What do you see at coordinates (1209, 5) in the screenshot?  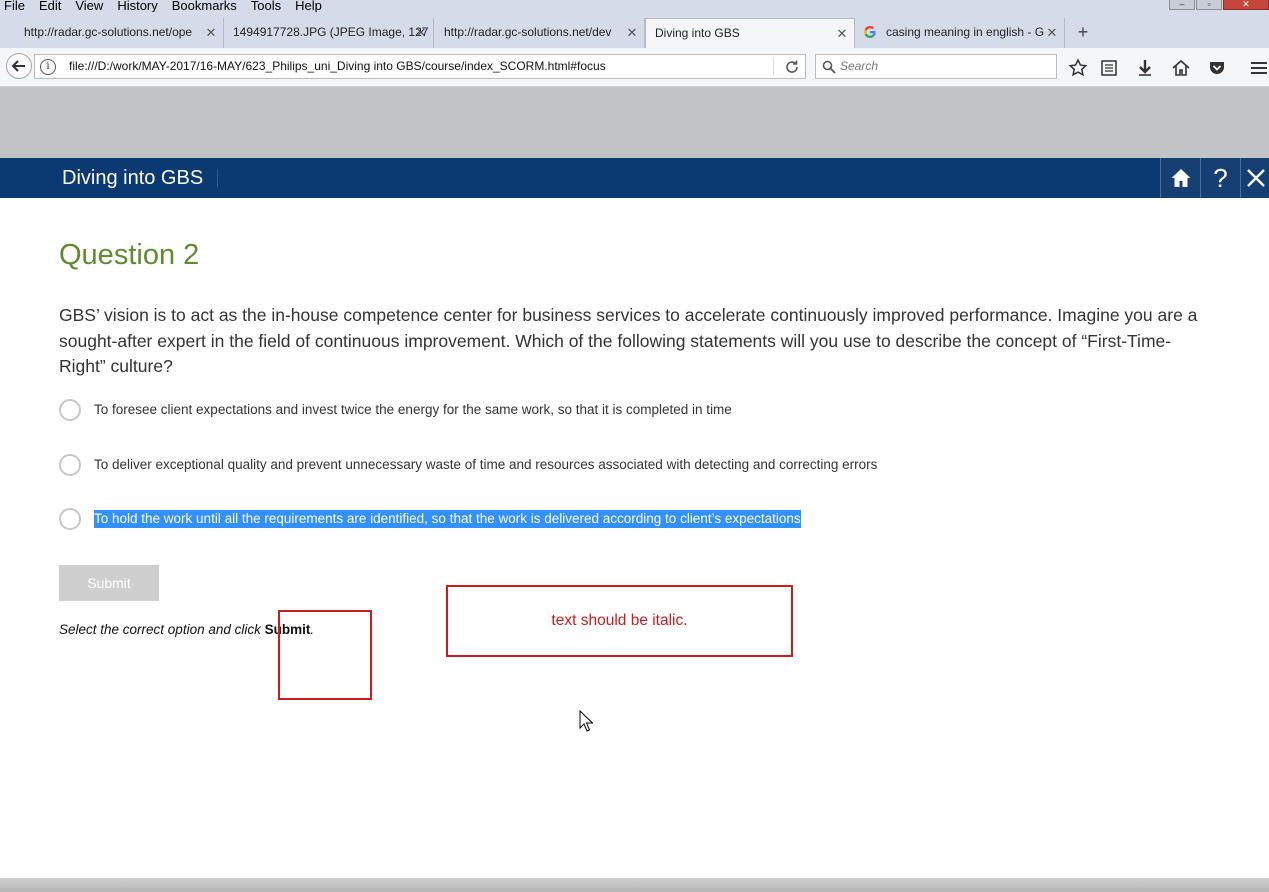 I see `maximize-button: ▫` at bounding box center [1209, 5].